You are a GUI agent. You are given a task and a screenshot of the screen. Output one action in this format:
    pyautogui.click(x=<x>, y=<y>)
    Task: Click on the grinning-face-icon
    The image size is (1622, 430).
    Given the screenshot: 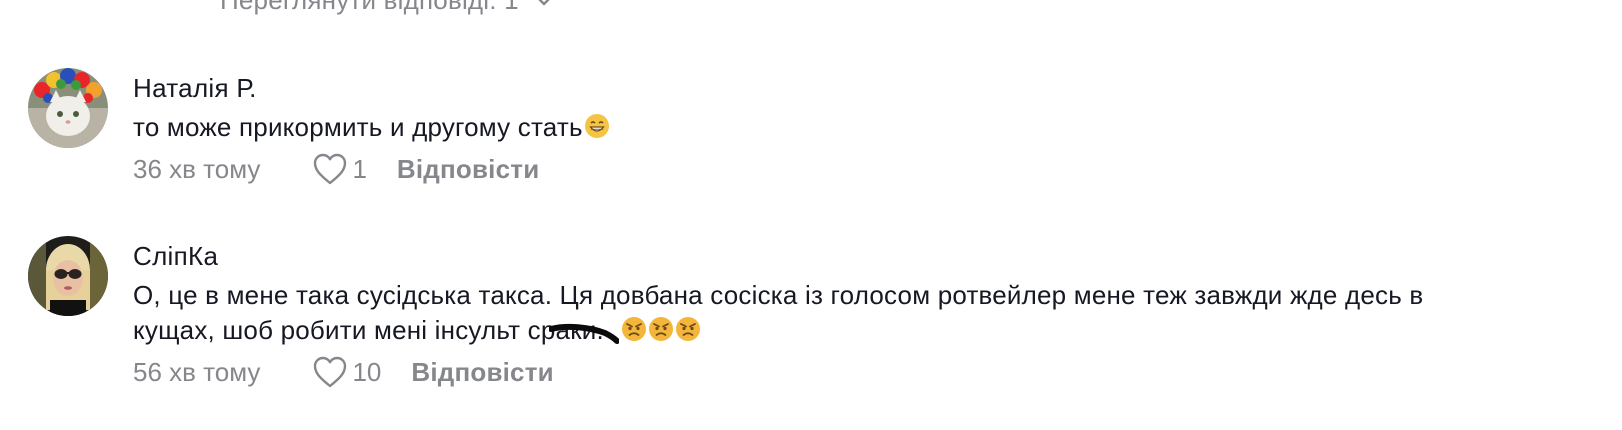 What is the action you would take?
    pyautogui.click(x=597, y=126)
    